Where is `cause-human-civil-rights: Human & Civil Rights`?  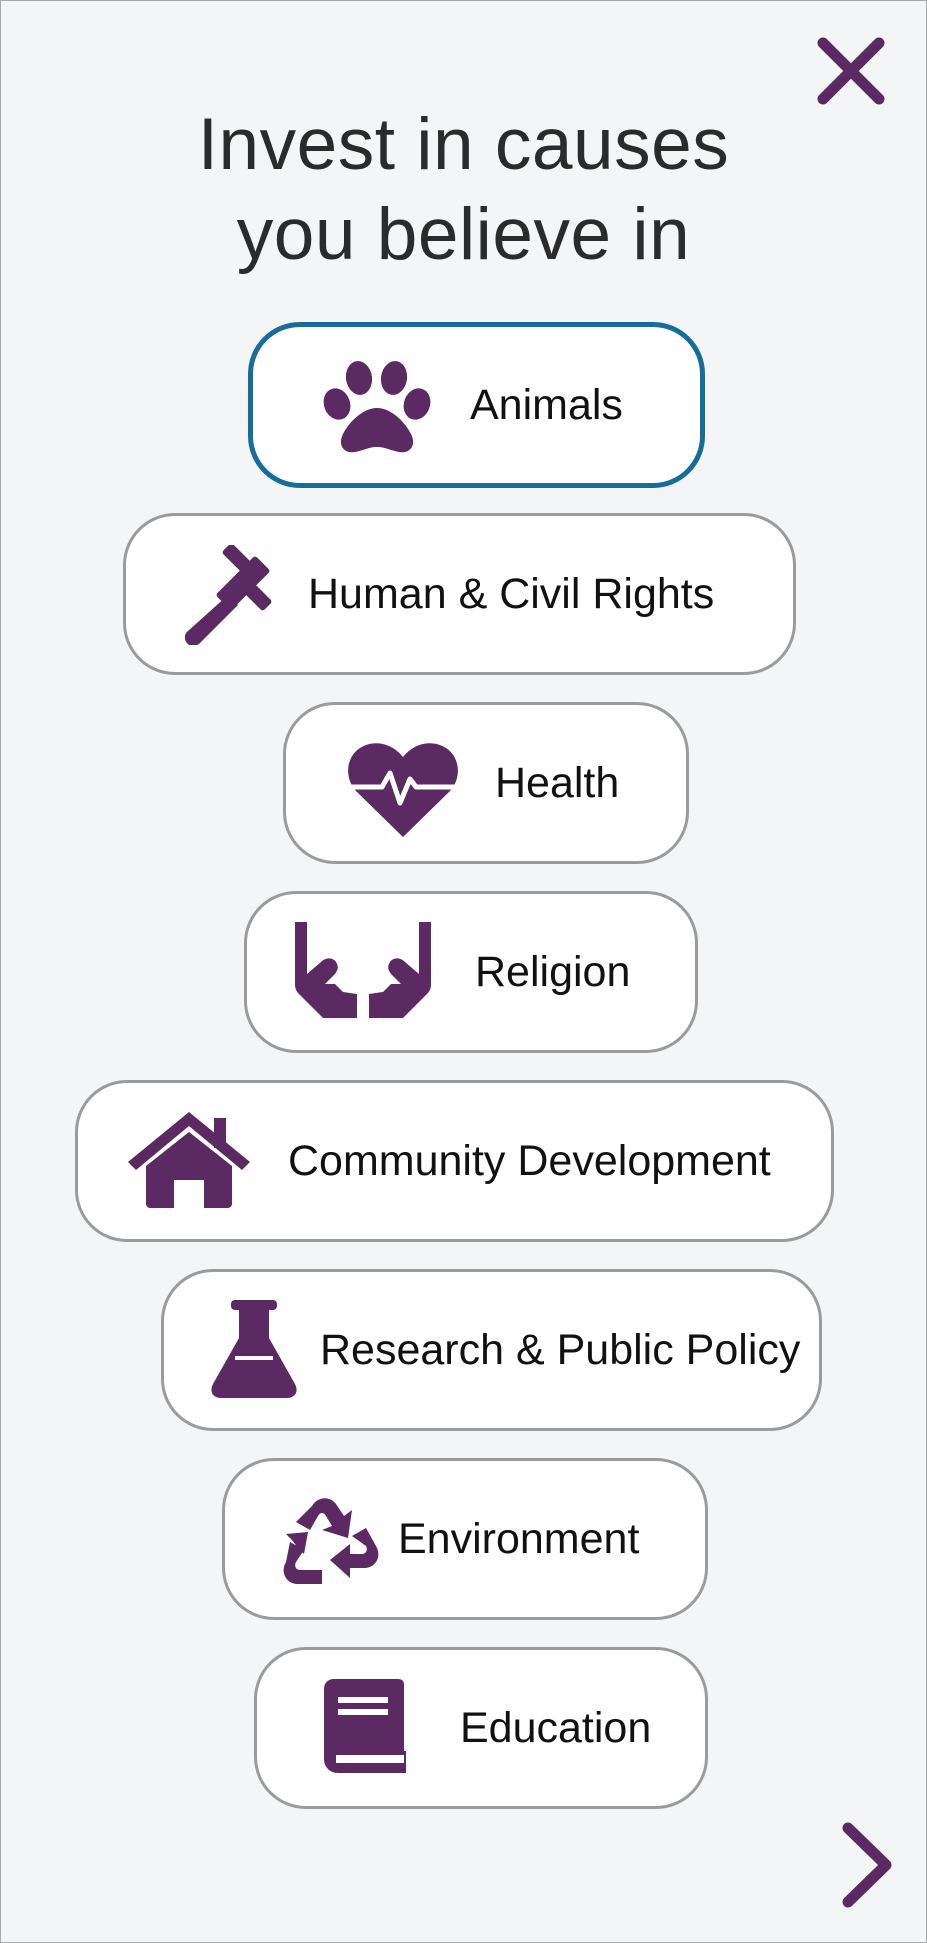 cause-human-civil-rights: Human & Civil Rights is located at coordinates (459, 594).